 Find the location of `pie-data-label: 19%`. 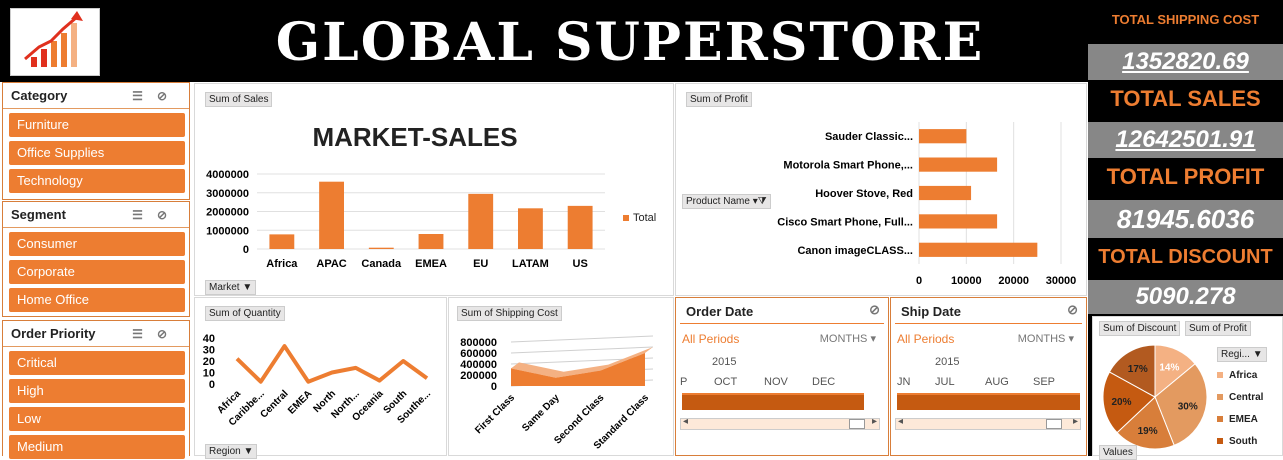

pie-data-label: 19% is located at coordinates (1148, 431).